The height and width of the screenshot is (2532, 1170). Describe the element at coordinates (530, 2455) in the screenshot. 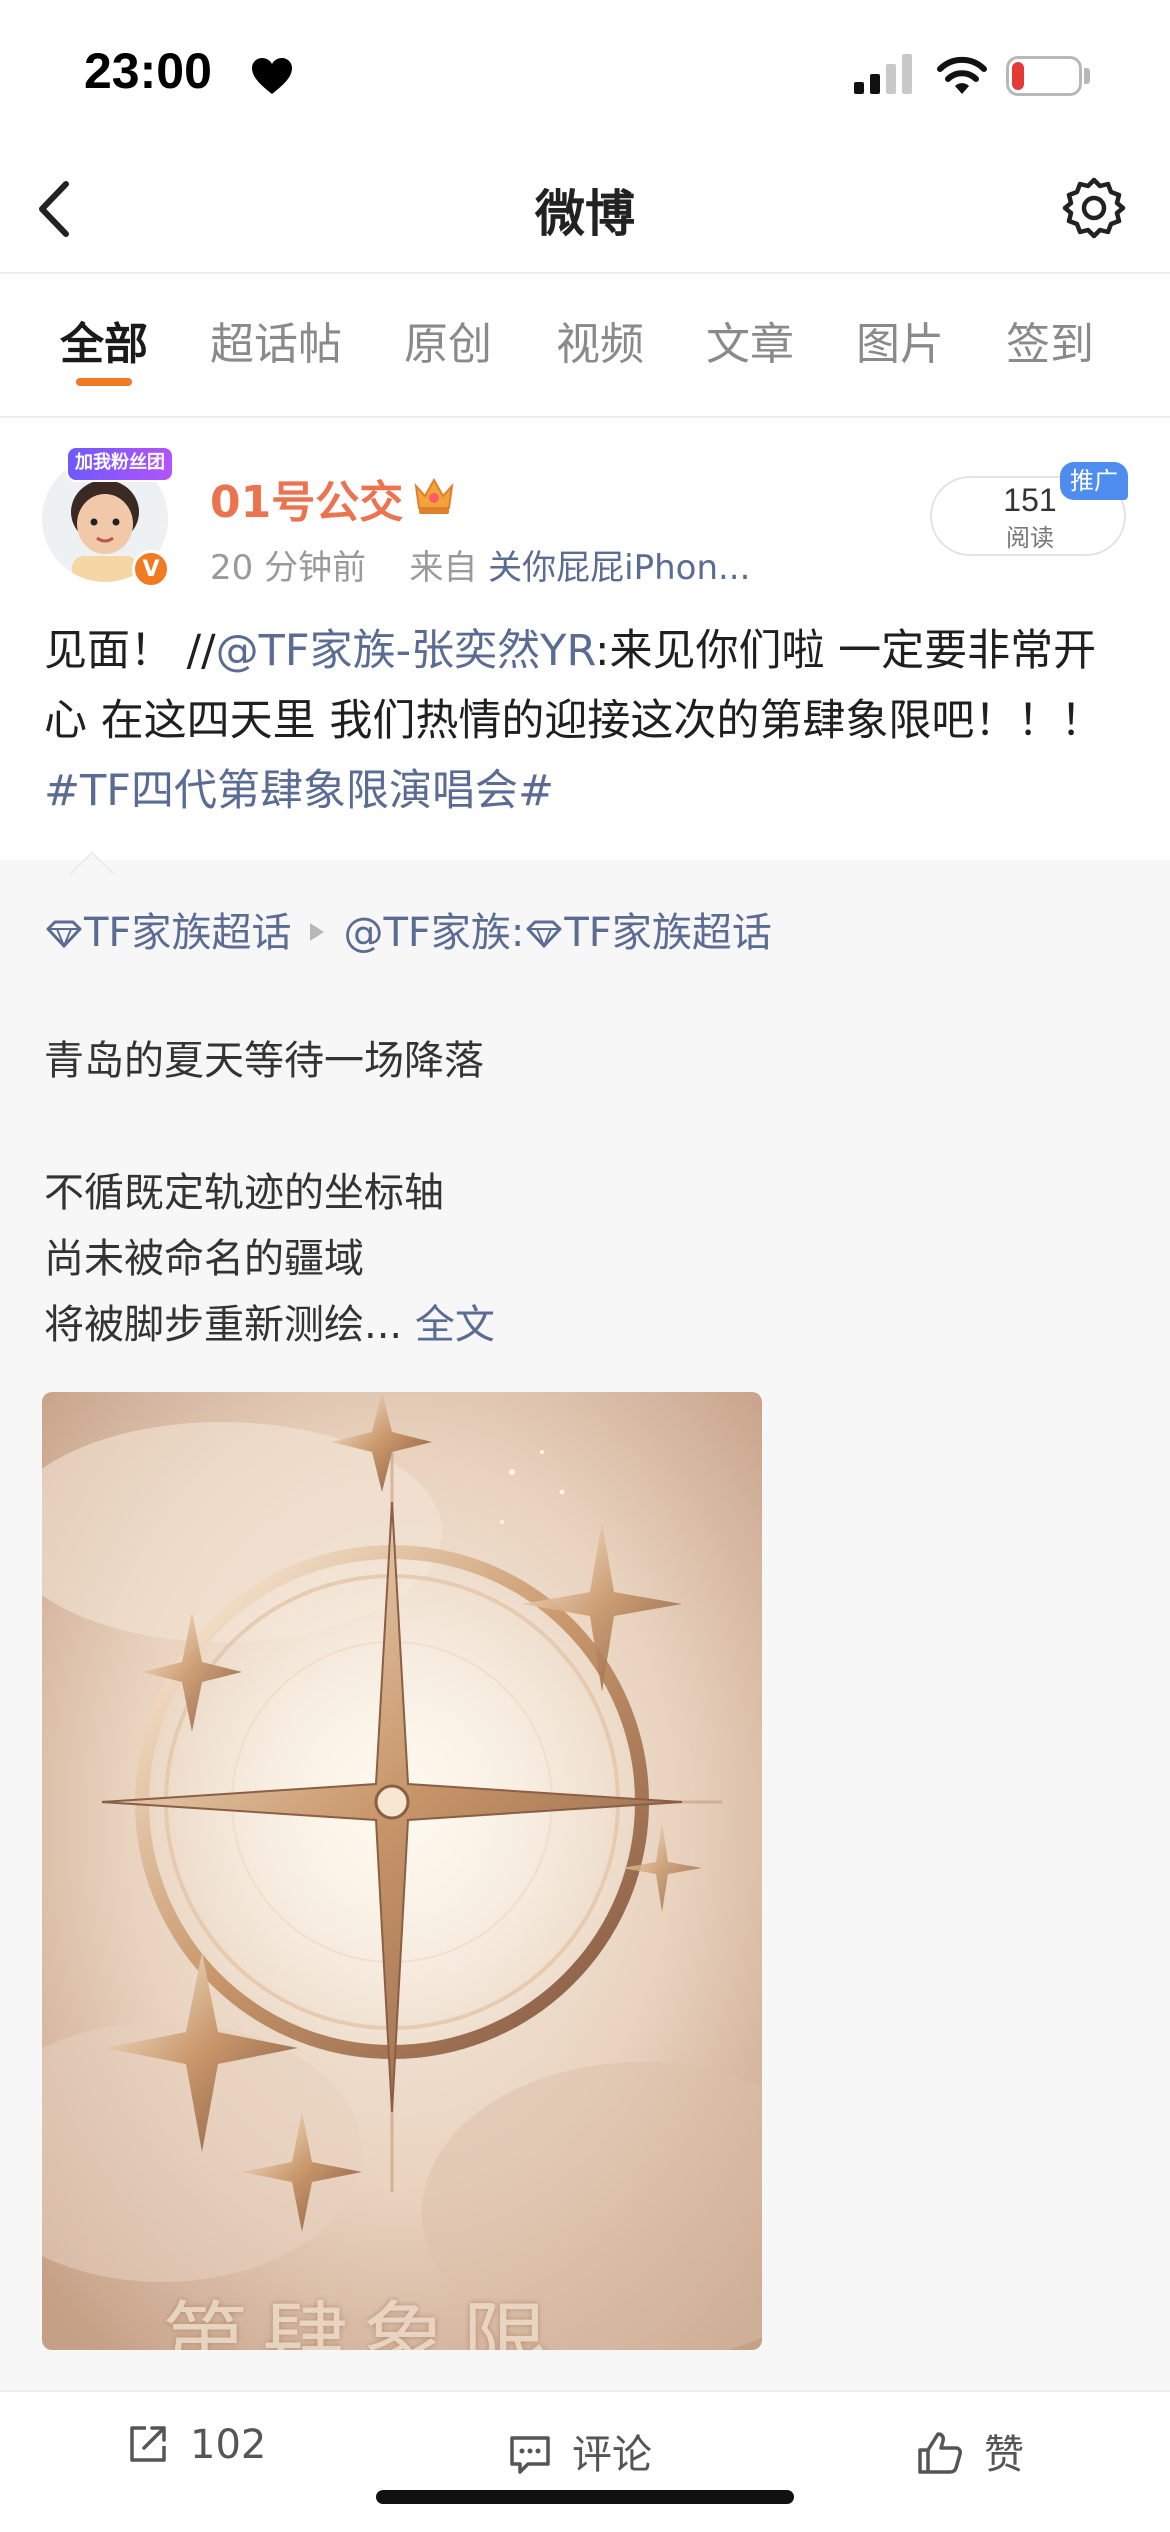

I see `comment-icon` at that location.